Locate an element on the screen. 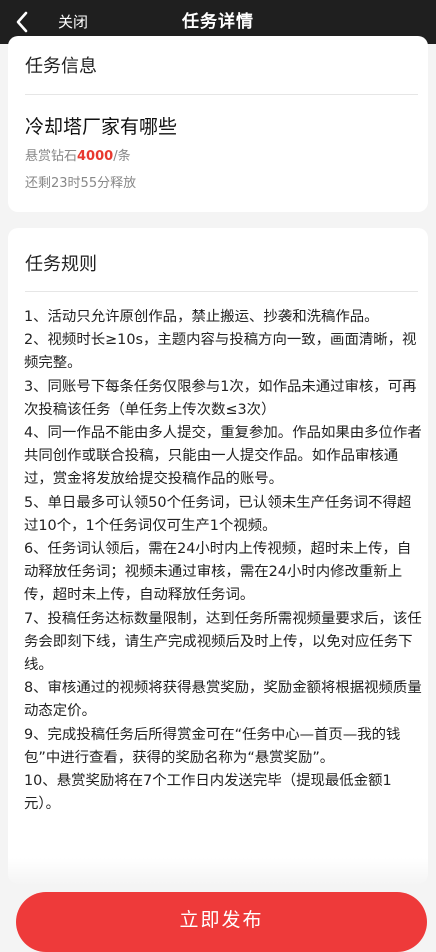 The width and height of the screenshot is (436, 952). remaining-time: 还剩23时55分释放 is located at coordinates (81, 183).